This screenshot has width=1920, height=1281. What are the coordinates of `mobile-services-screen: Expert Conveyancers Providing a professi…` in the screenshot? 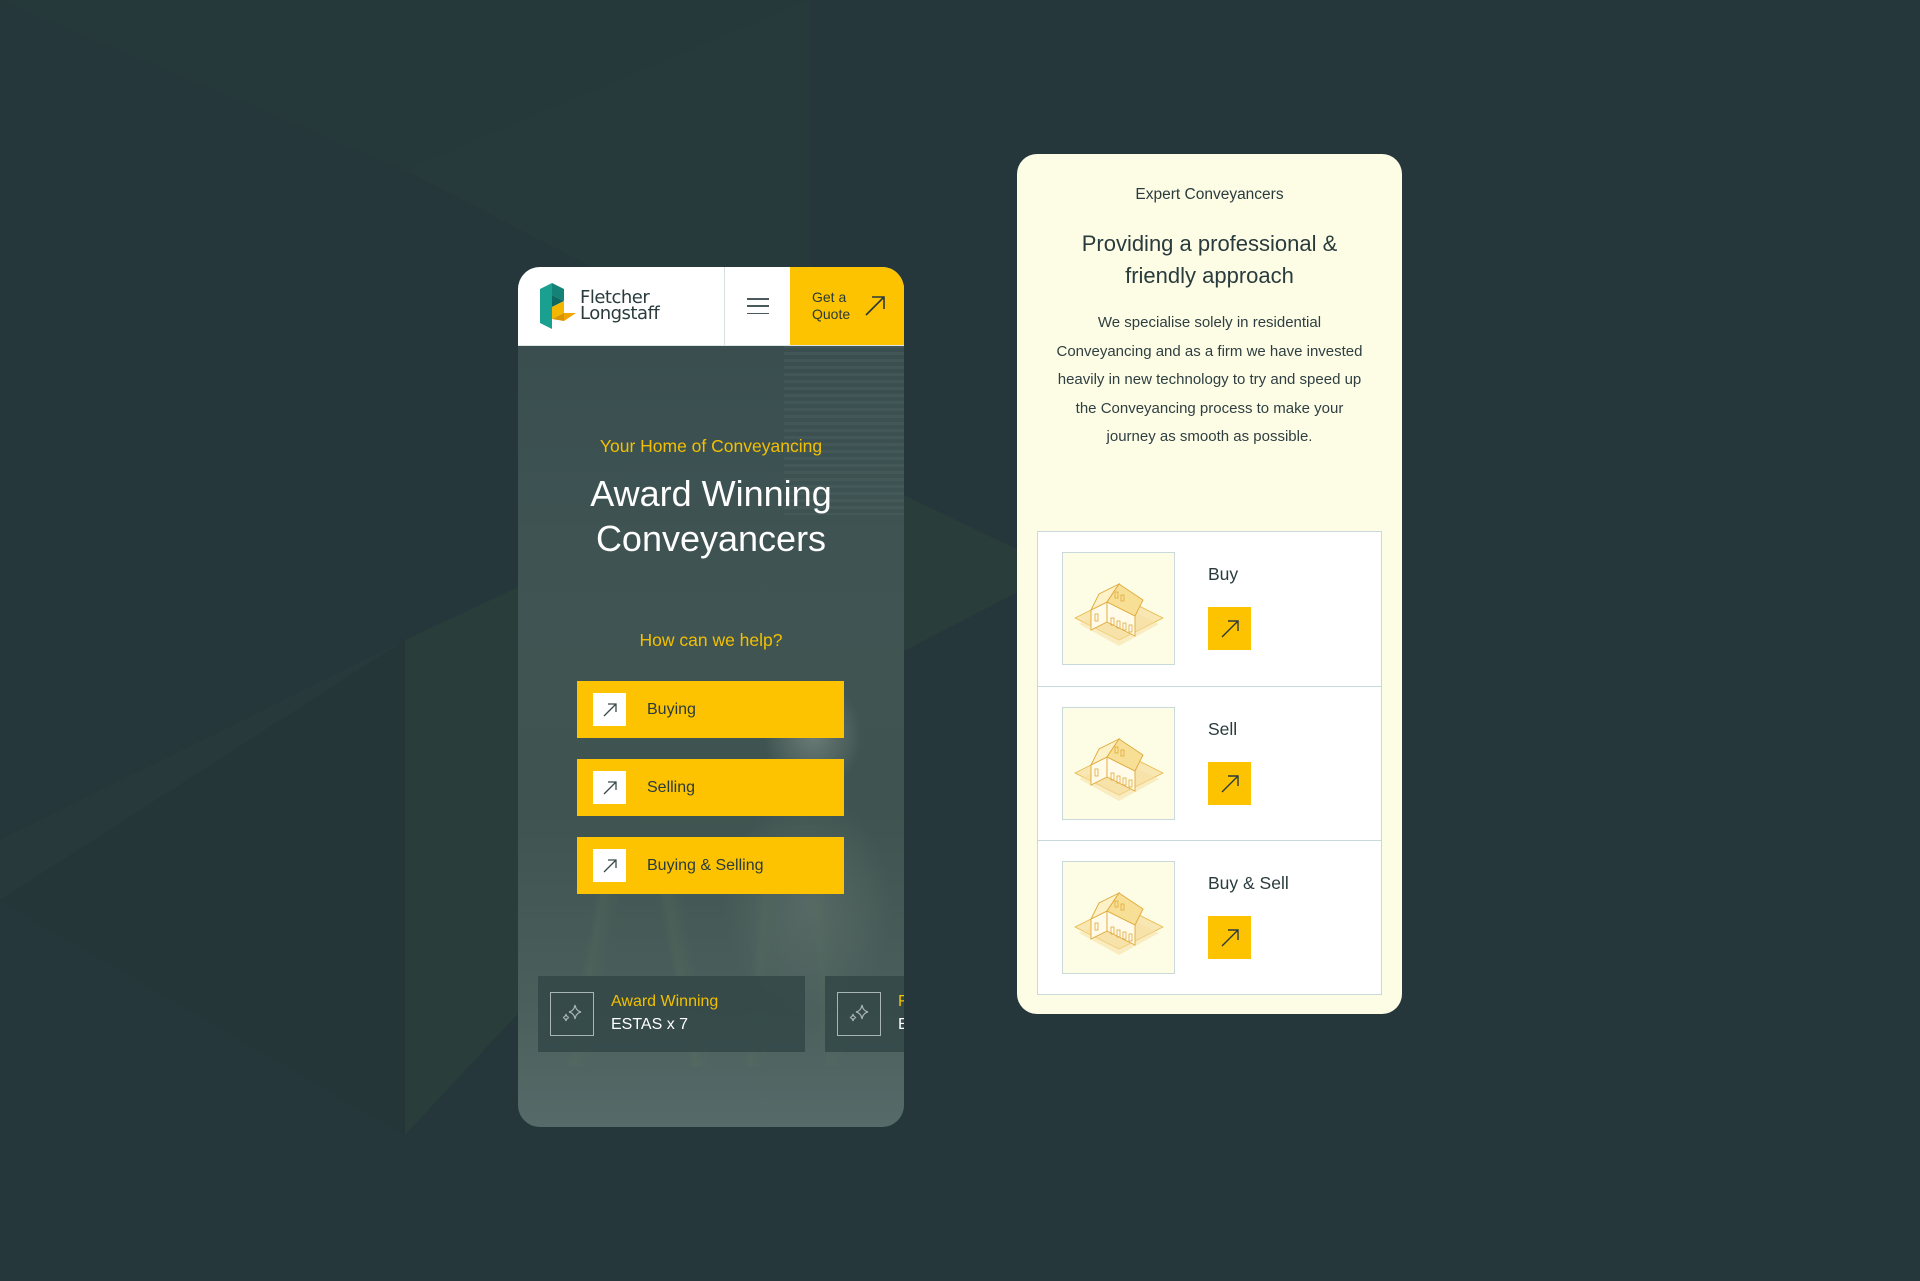 It's located at (1209, 584).